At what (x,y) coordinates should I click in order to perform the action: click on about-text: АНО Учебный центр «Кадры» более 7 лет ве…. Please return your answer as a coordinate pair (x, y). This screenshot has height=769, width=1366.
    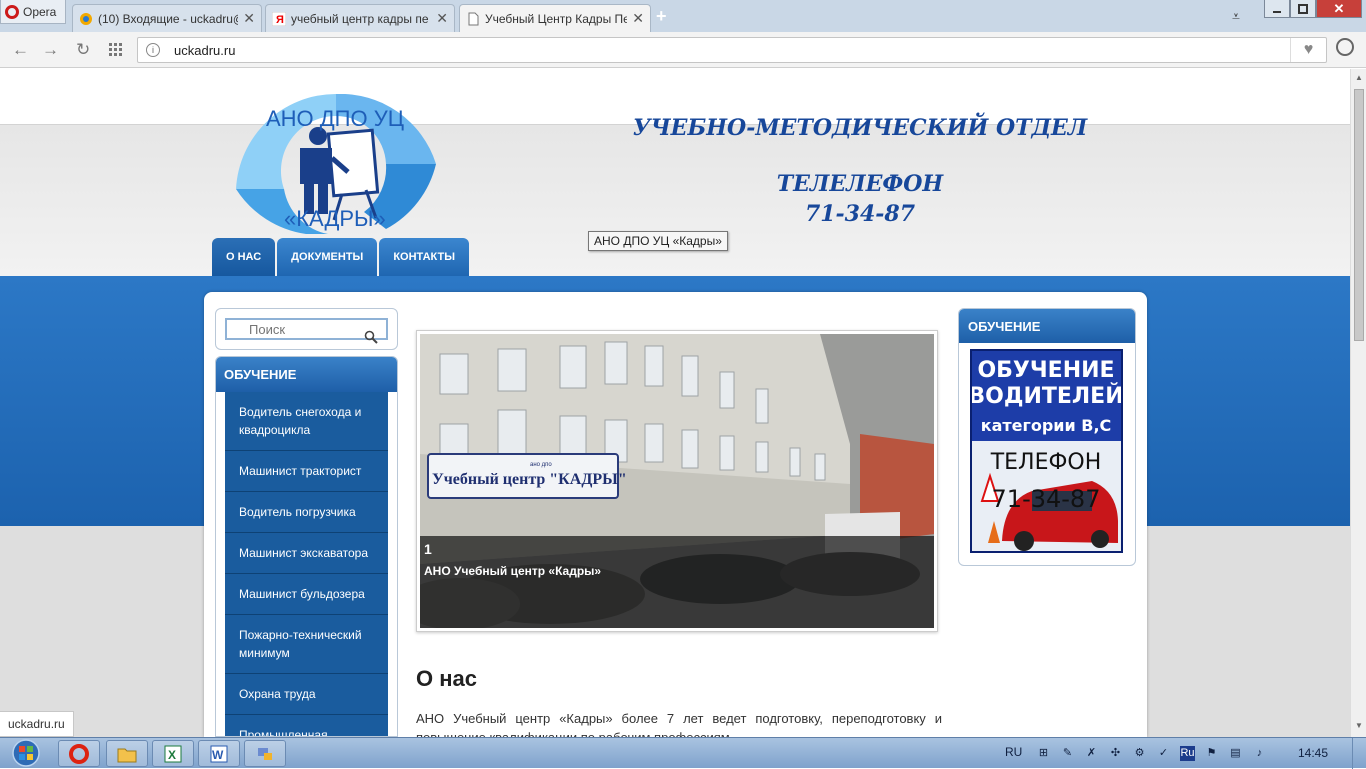
    Looking at the image, I should click on (679, 724).